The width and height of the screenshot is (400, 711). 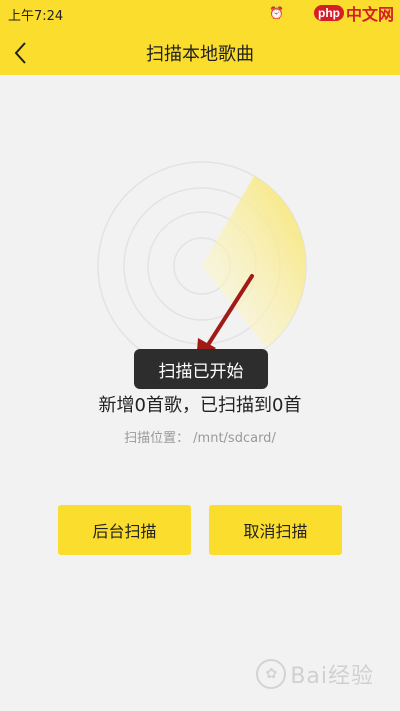 What do you see at coordinates (201, 369) in the screenshot?
I see `toast-message: 扫描已开始` at bounding box center [201, 369].